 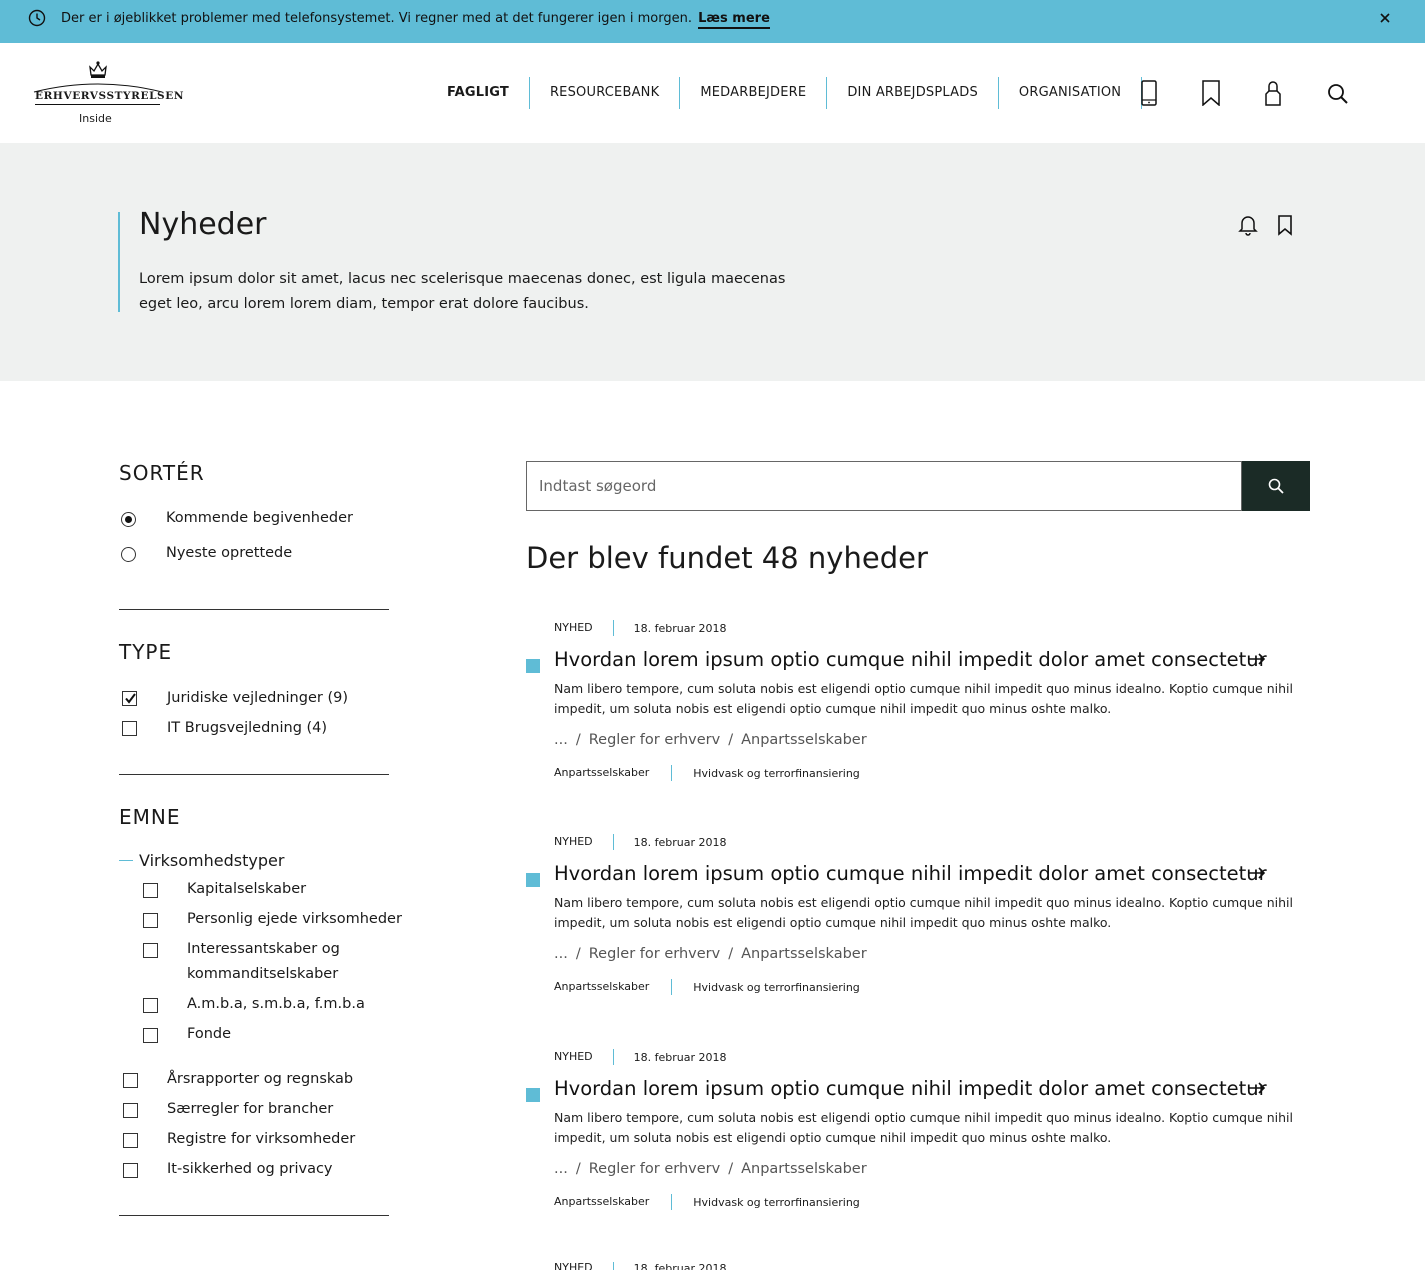 What do you see at coordinates (257, 698) in the screenshot?
I see `type-option-label: Juridiske vejledninger (9)` at bounding box center [257, 698].